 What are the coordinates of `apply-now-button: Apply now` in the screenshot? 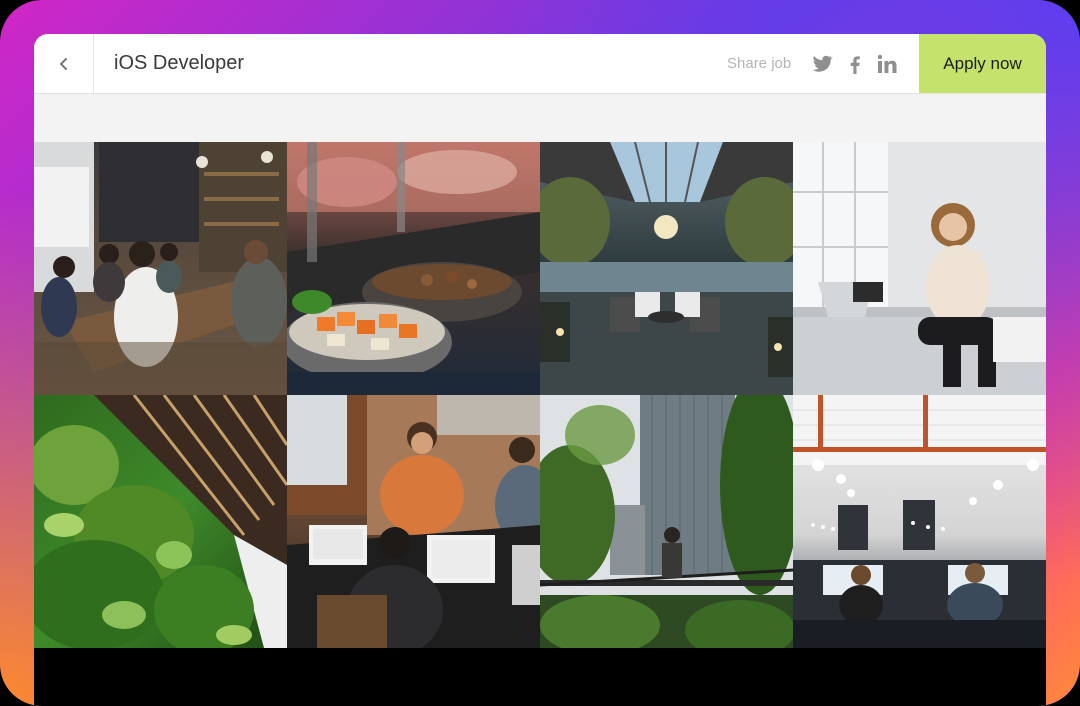 It's located at (982, 63).